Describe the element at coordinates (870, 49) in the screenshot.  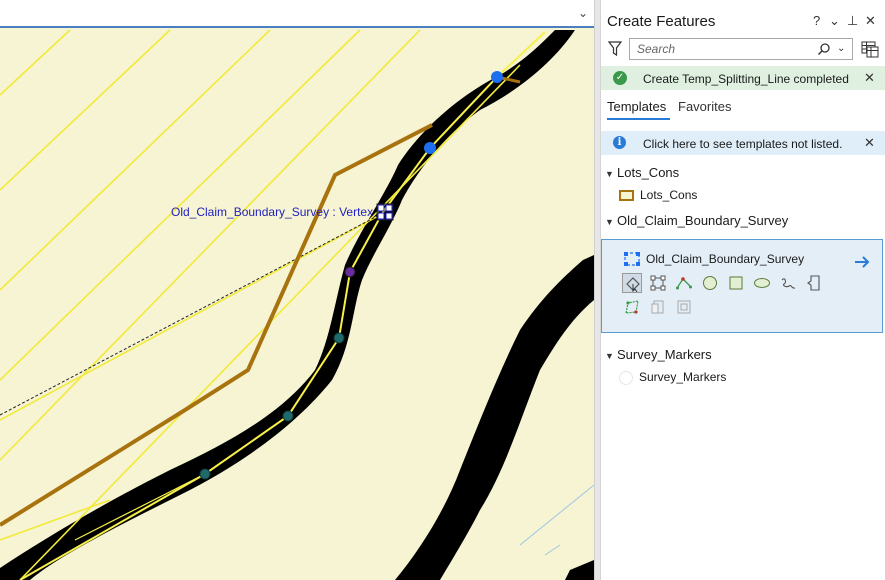
I see `manage-templates-icon` at that location.